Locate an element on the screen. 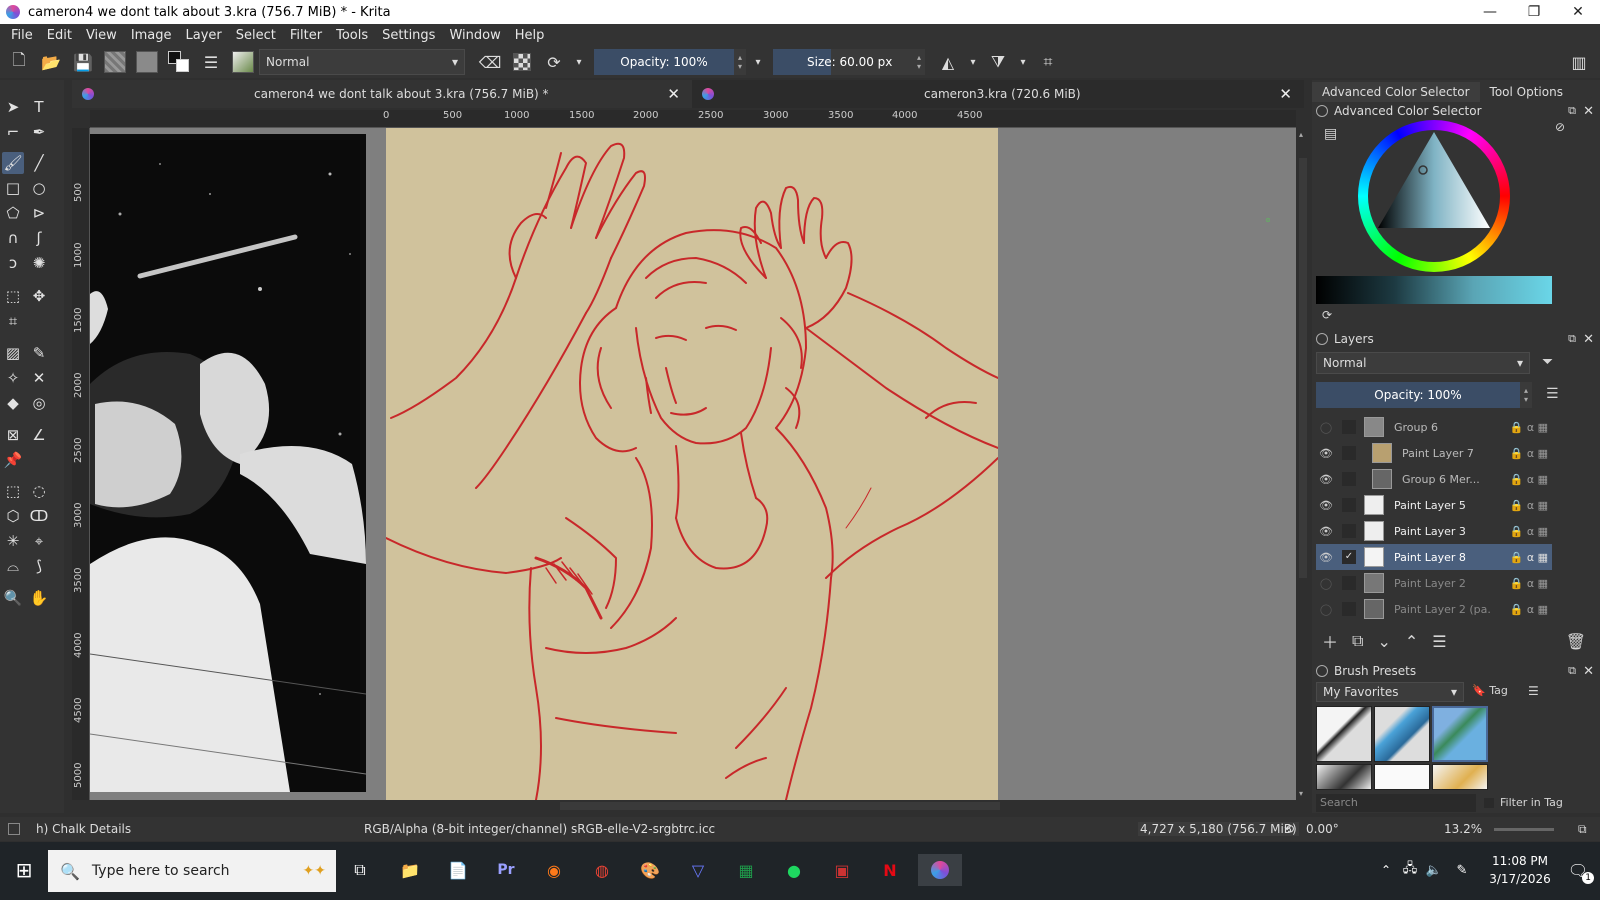 The width and height of the screenshot is (1600, 900). hue-ring is located at coordinates (1434, 196).